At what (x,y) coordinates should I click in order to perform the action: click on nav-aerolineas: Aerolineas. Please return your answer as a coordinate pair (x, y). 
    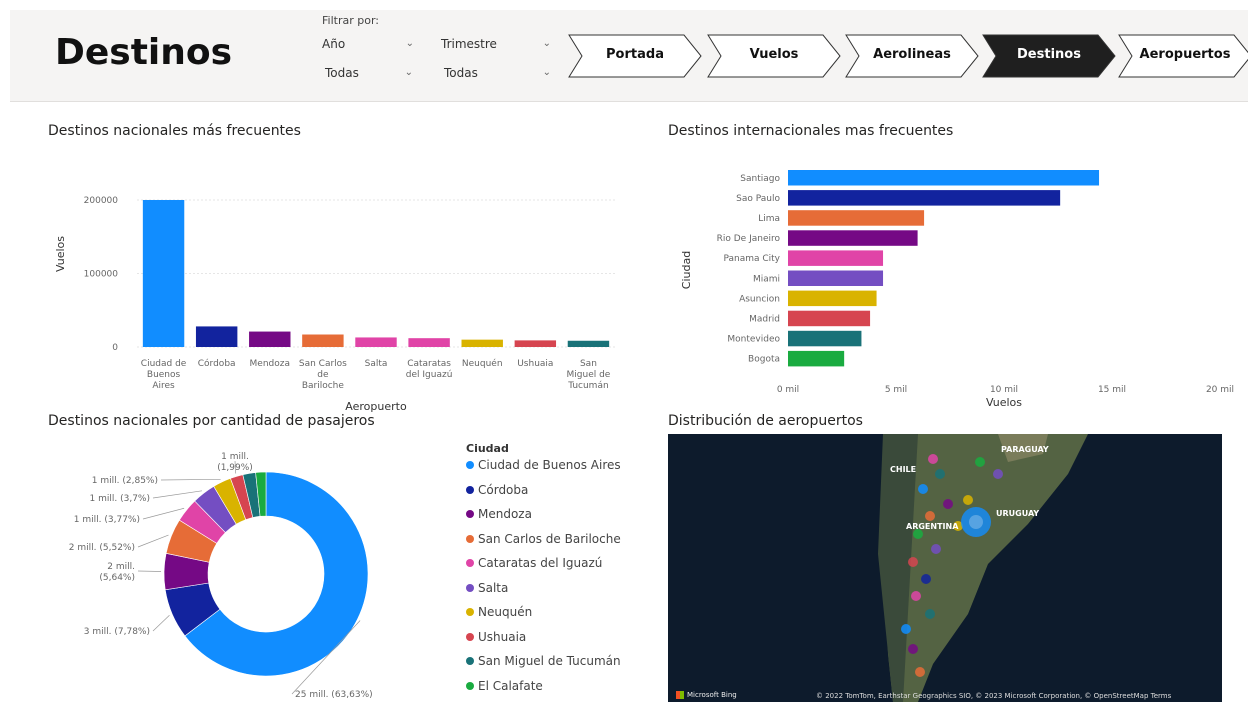
    Looking at the image, I should click on (912, 56).